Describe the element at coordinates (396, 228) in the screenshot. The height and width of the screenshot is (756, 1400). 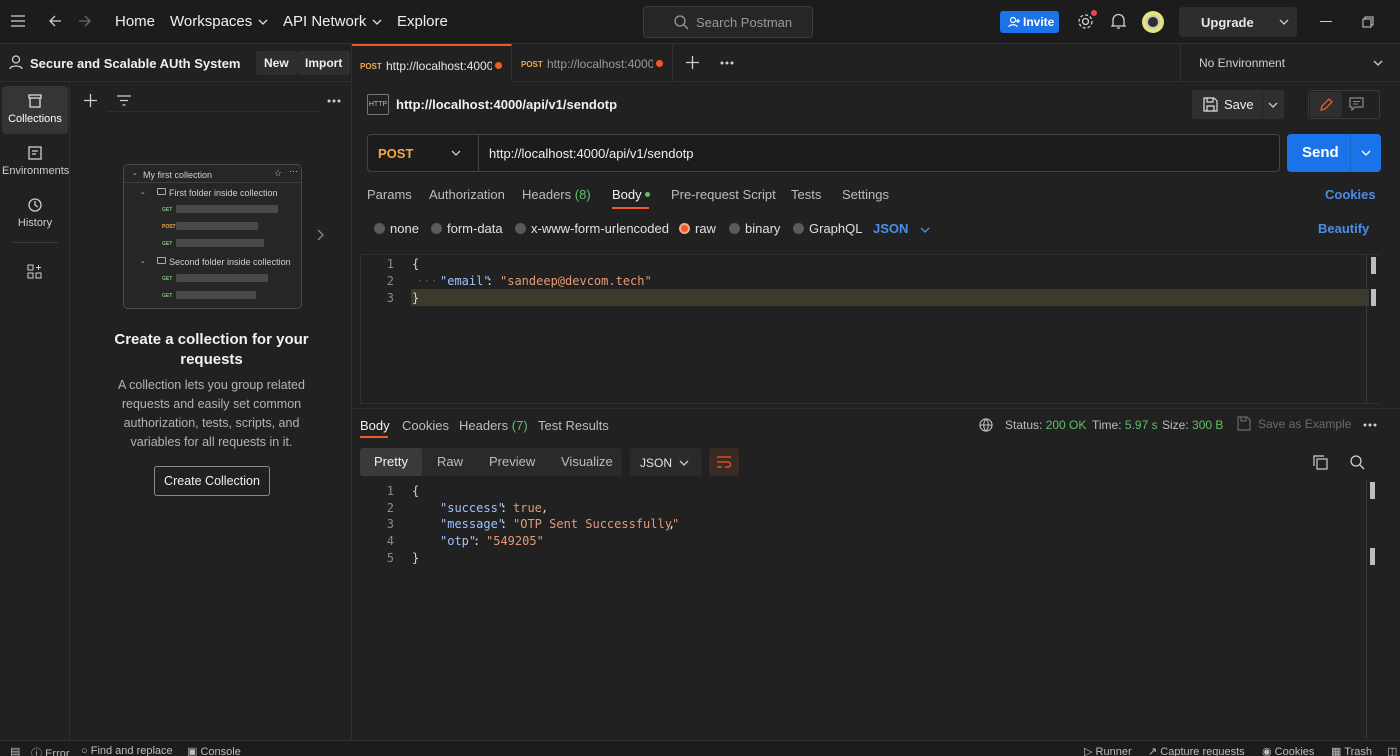
I see `radio-none: none` at that location.